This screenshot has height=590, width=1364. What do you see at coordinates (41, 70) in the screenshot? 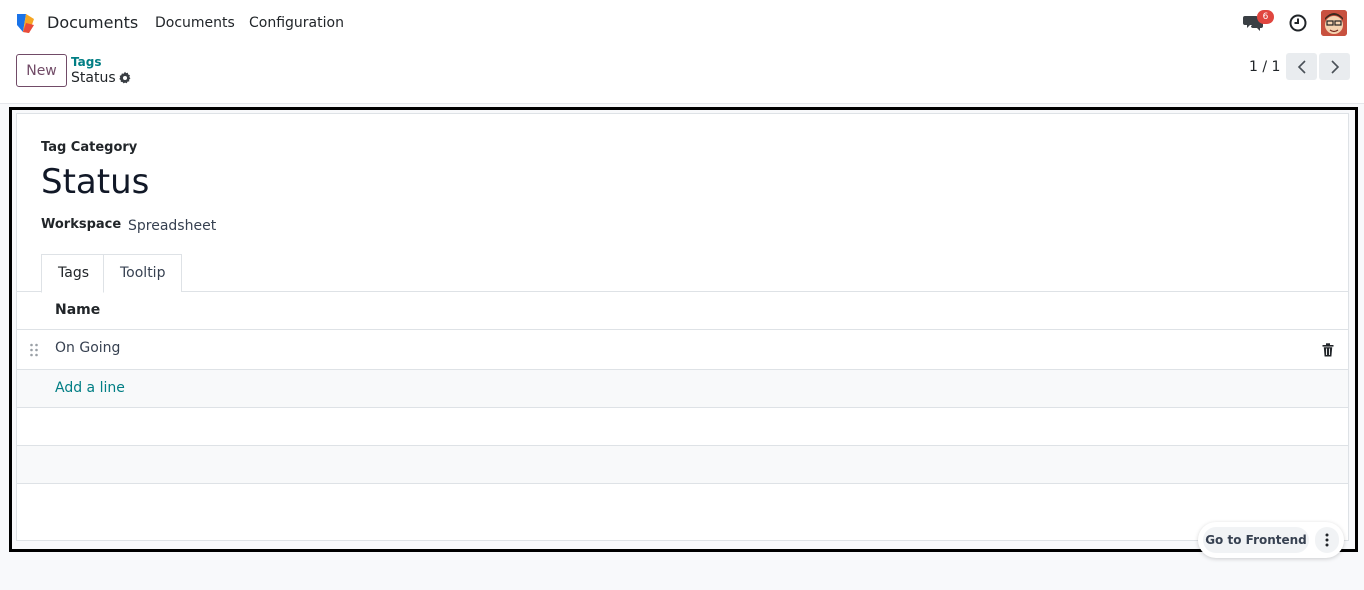
I see `new-button: New` at bounding box center [41, 70].